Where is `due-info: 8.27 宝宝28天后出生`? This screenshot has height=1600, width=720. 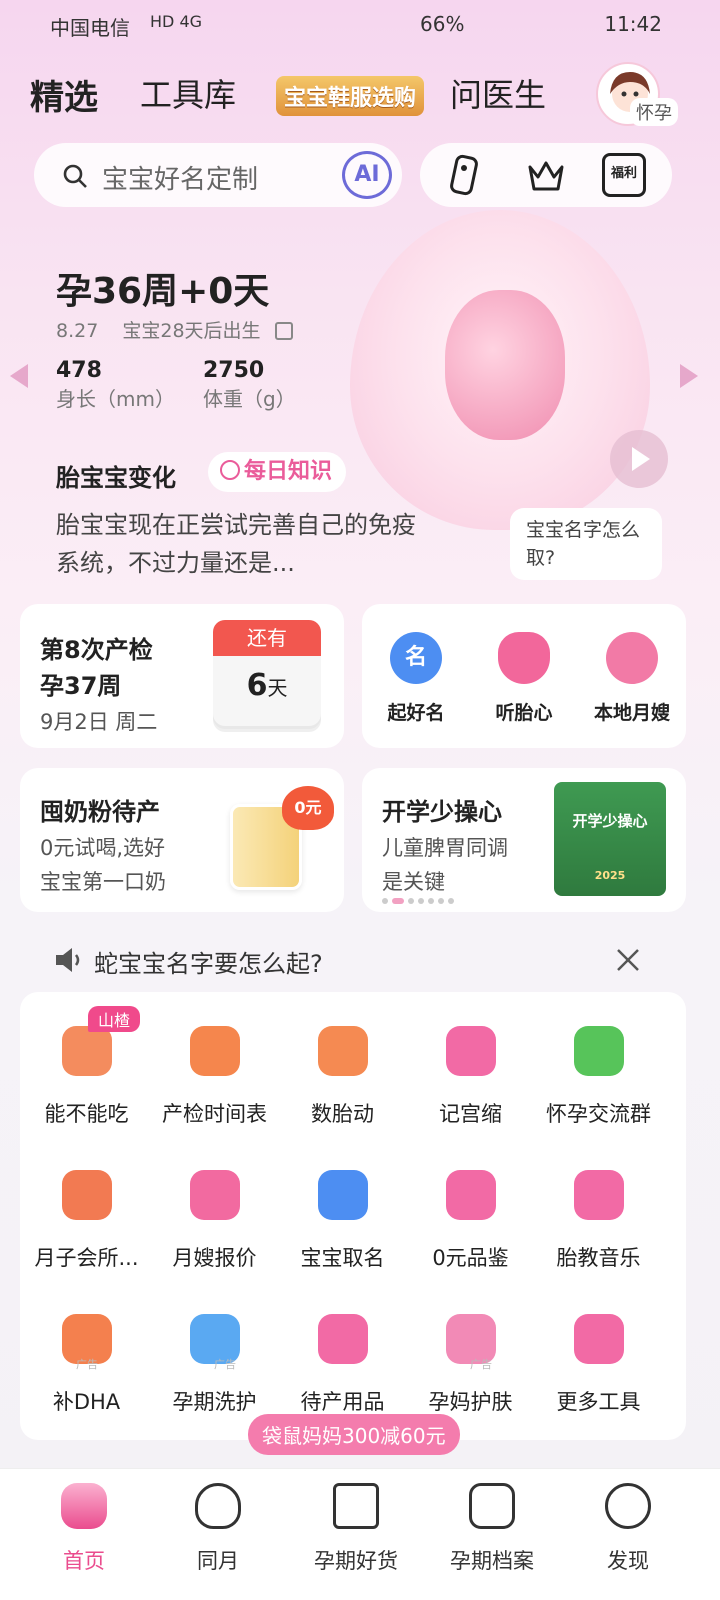
due-info: 8.27 宝宝28天后出生 is located at coordinates (174, 329).